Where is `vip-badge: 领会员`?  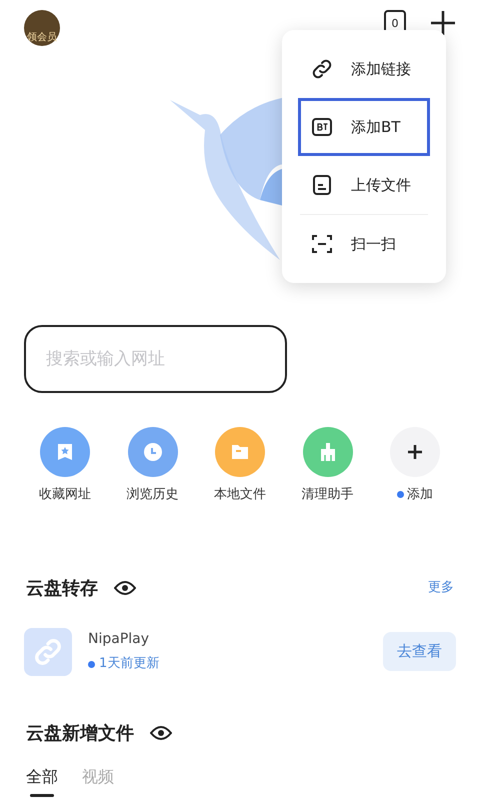 vip-badge: 领会员 is located at coordinates (42, 28).